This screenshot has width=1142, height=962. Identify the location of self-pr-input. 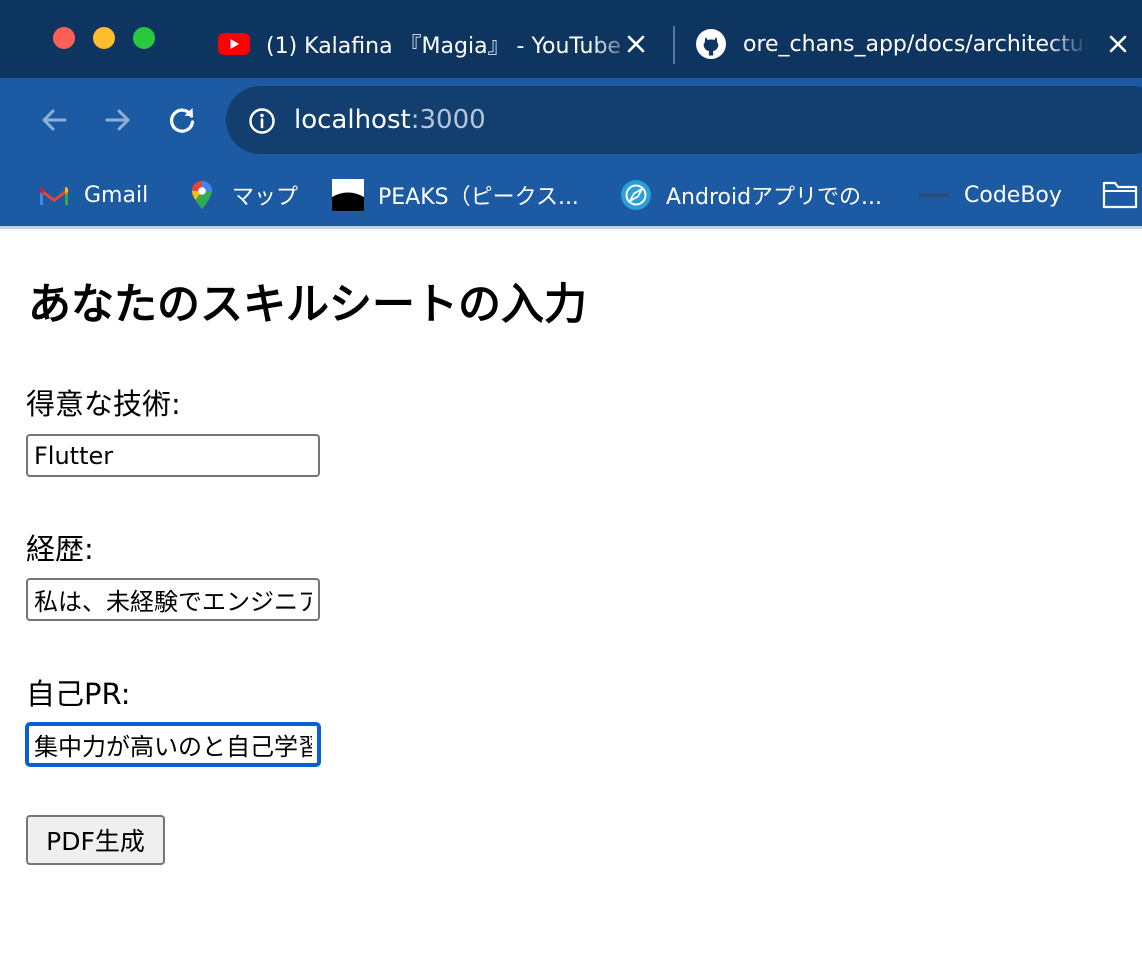
(173, 744).